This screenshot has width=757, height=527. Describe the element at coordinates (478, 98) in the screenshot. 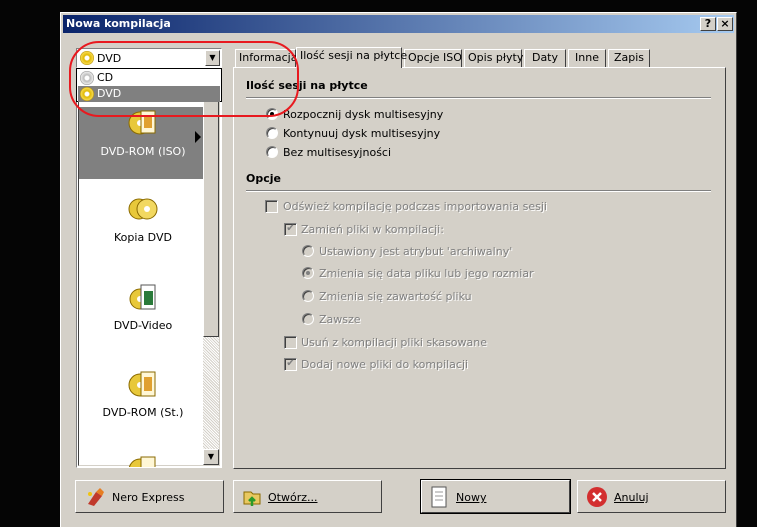

I see `sessions-separator` at that location.